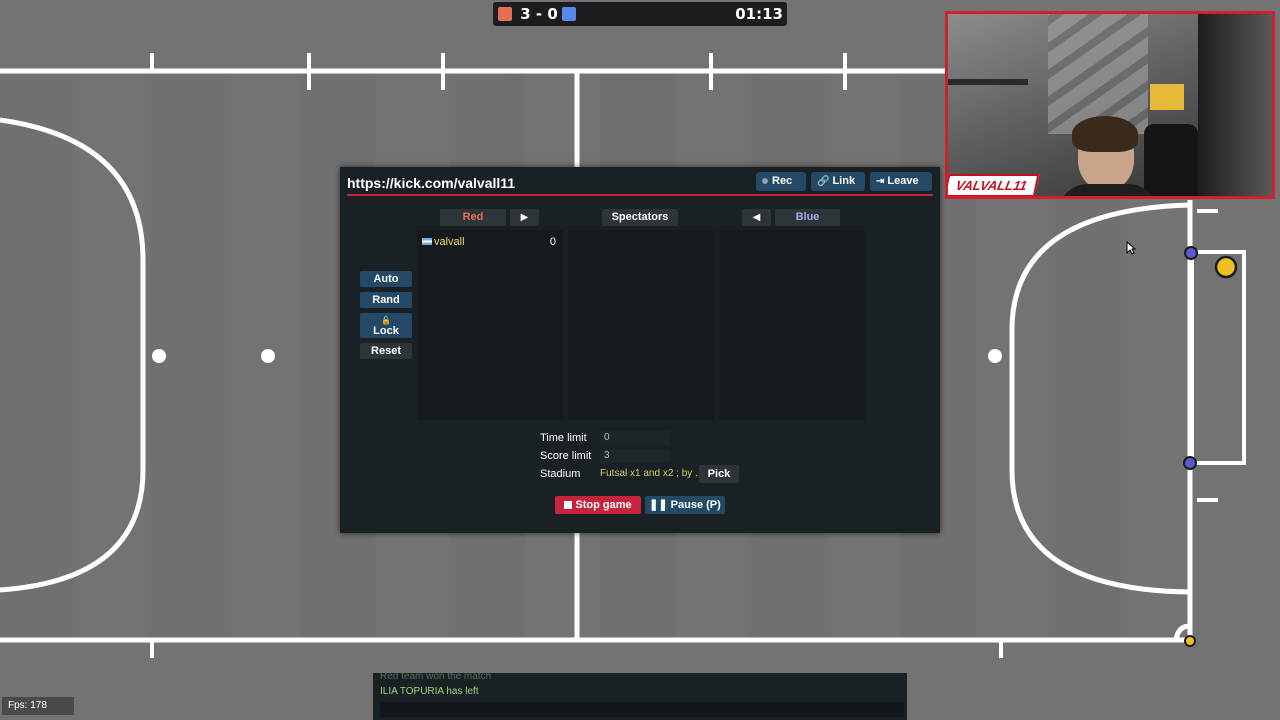  Describe the element at coordinates (685, 505) in the screenshot. I see `pause-button: ❚❚ Pause (P)` at that location.